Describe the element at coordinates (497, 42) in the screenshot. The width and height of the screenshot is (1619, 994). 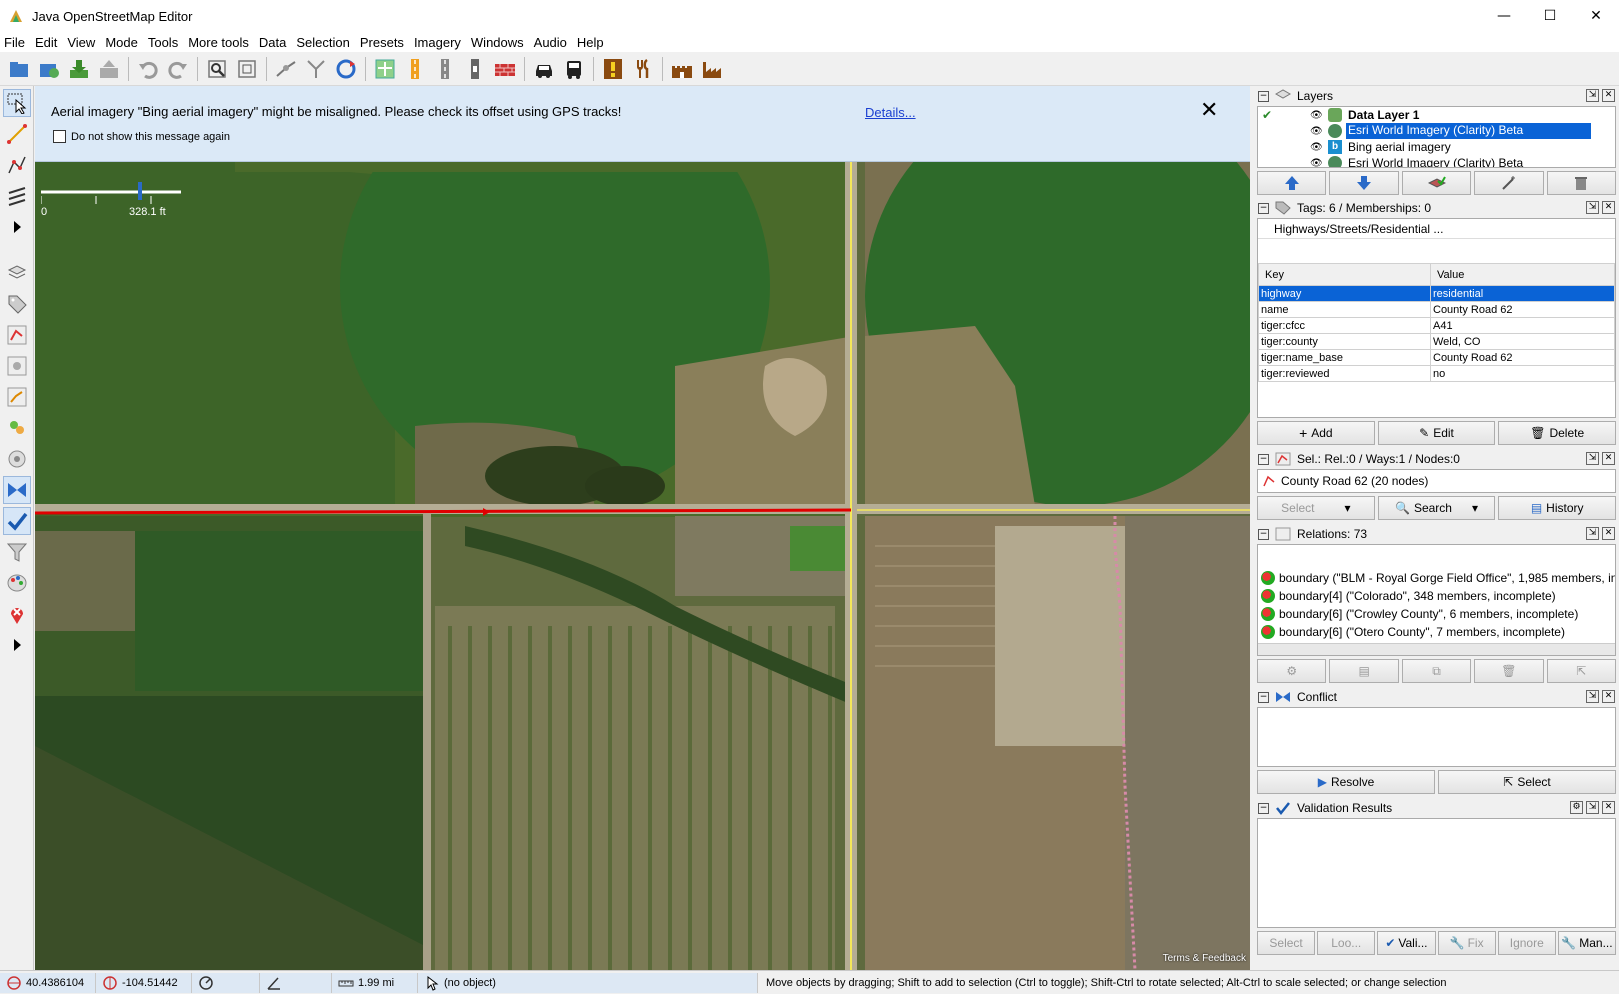
I see `menu-windows: Windows` at that location.